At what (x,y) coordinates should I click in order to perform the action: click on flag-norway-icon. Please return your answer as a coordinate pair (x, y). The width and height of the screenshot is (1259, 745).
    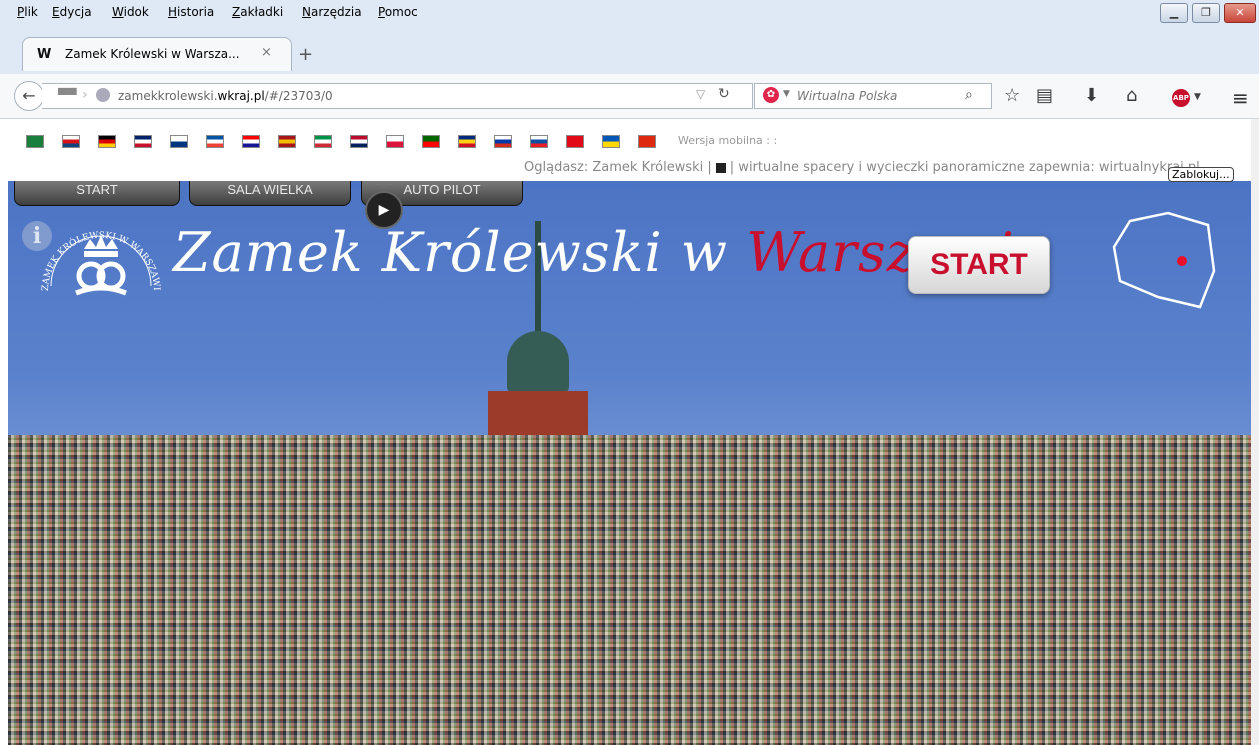
    Looking at the image, I should click on (359, 141).